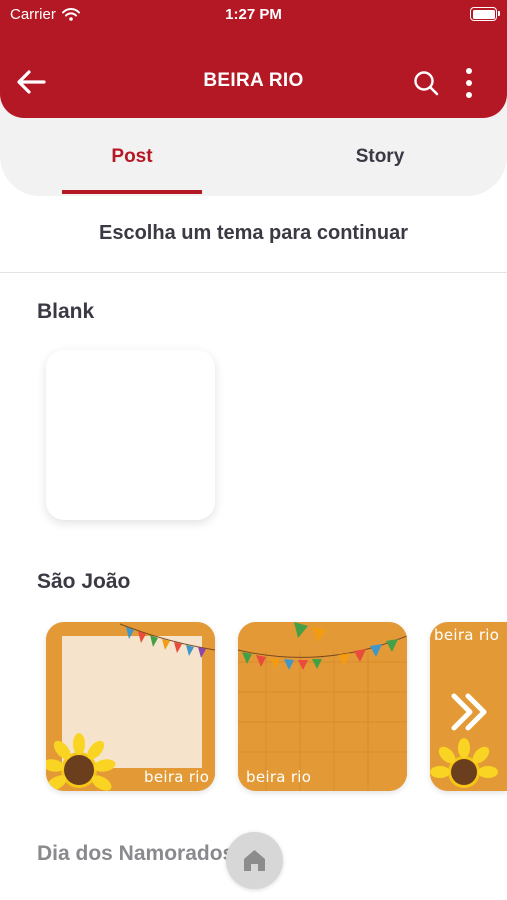  I want to click on status-bar: Carrier 1:27 PM, so click(253, 15).